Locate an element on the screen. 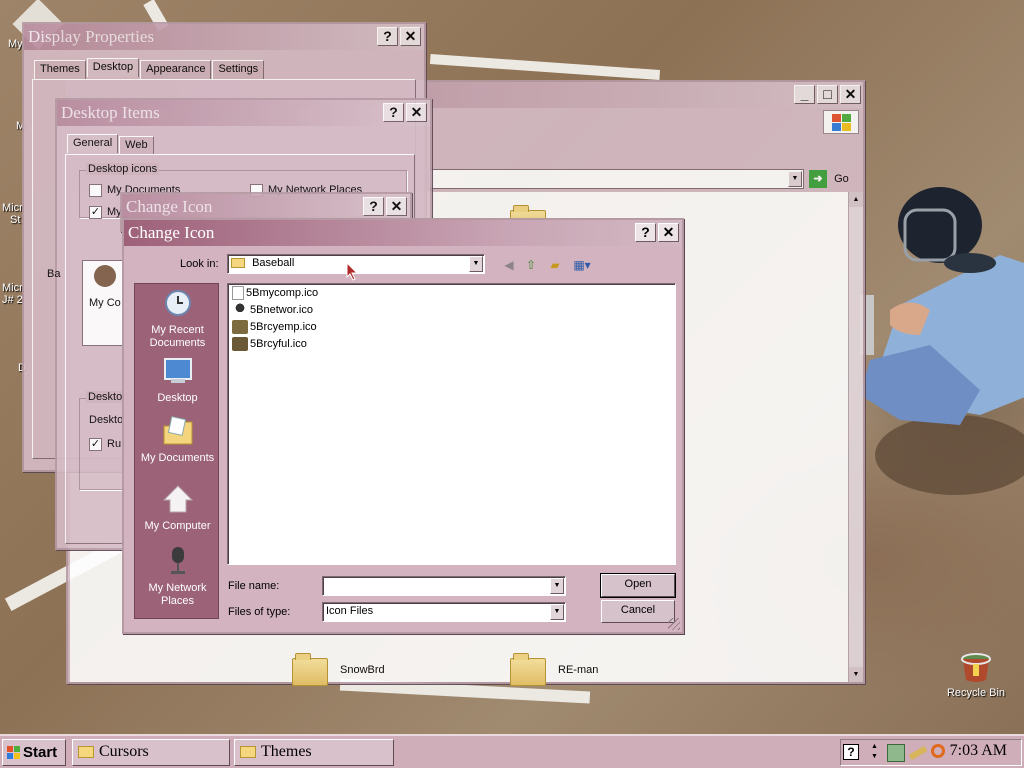 The width and height of the screenshot is (1024, 768). tab-settings: Settings is located at coordinates (238, 69).